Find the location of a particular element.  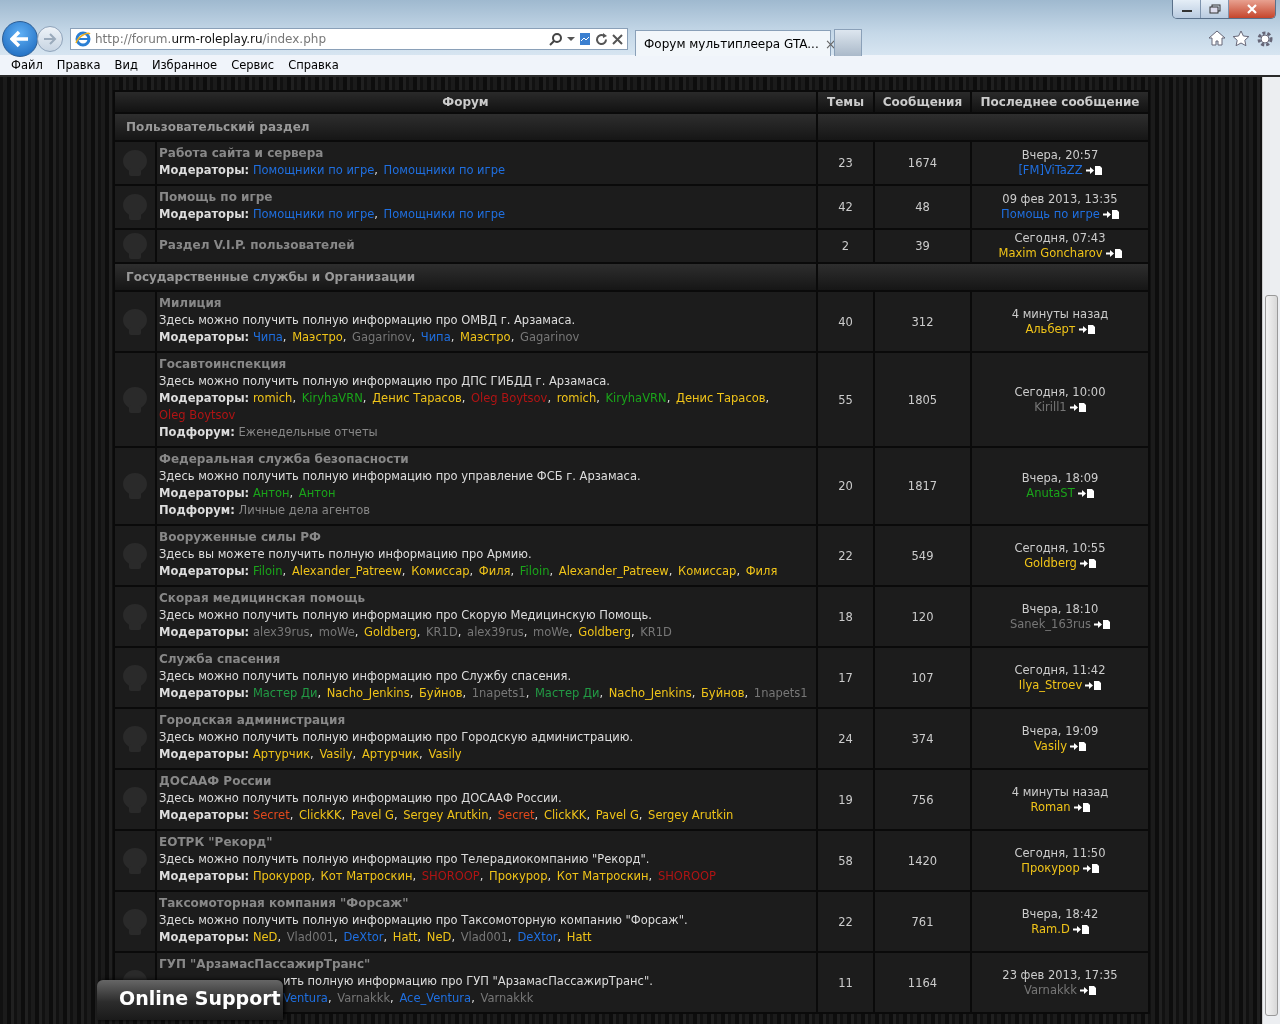

moderator-link: Ace_Ventura is located at coordinates (435, 998).